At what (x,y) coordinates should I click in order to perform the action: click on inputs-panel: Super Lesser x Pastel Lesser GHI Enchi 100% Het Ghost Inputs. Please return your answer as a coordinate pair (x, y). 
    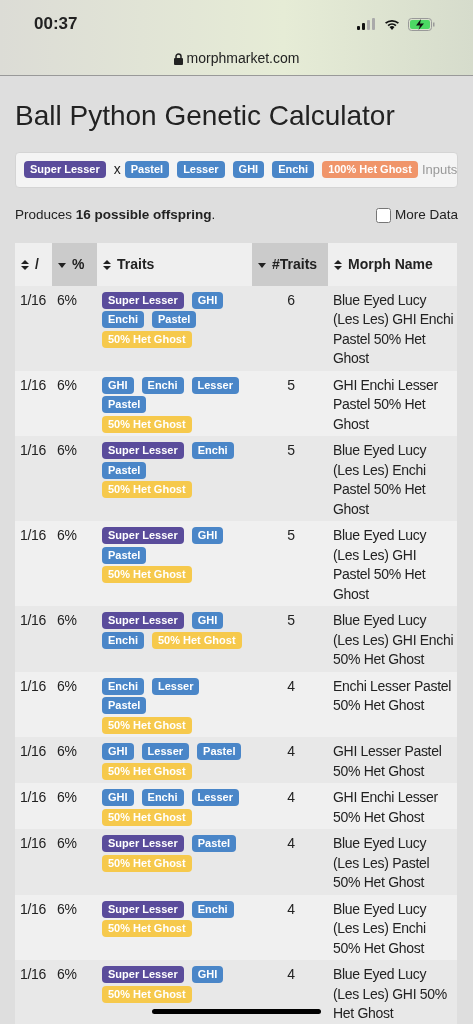
    Looking at the image, I should click on (236, 169).